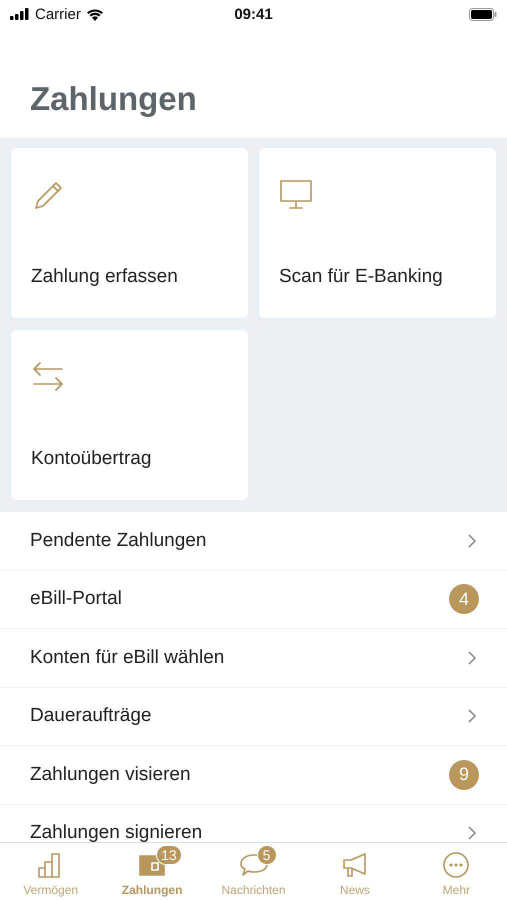  I want to click on action-tile: Zahlung erfassen, so click(129, 233).